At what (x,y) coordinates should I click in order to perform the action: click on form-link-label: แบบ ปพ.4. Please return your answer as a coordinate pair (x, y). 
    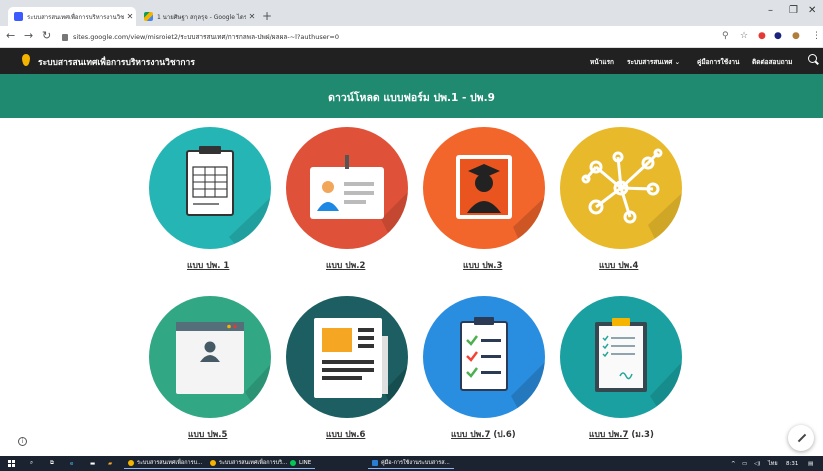
    Looking at the image, I should click on (618, 266).